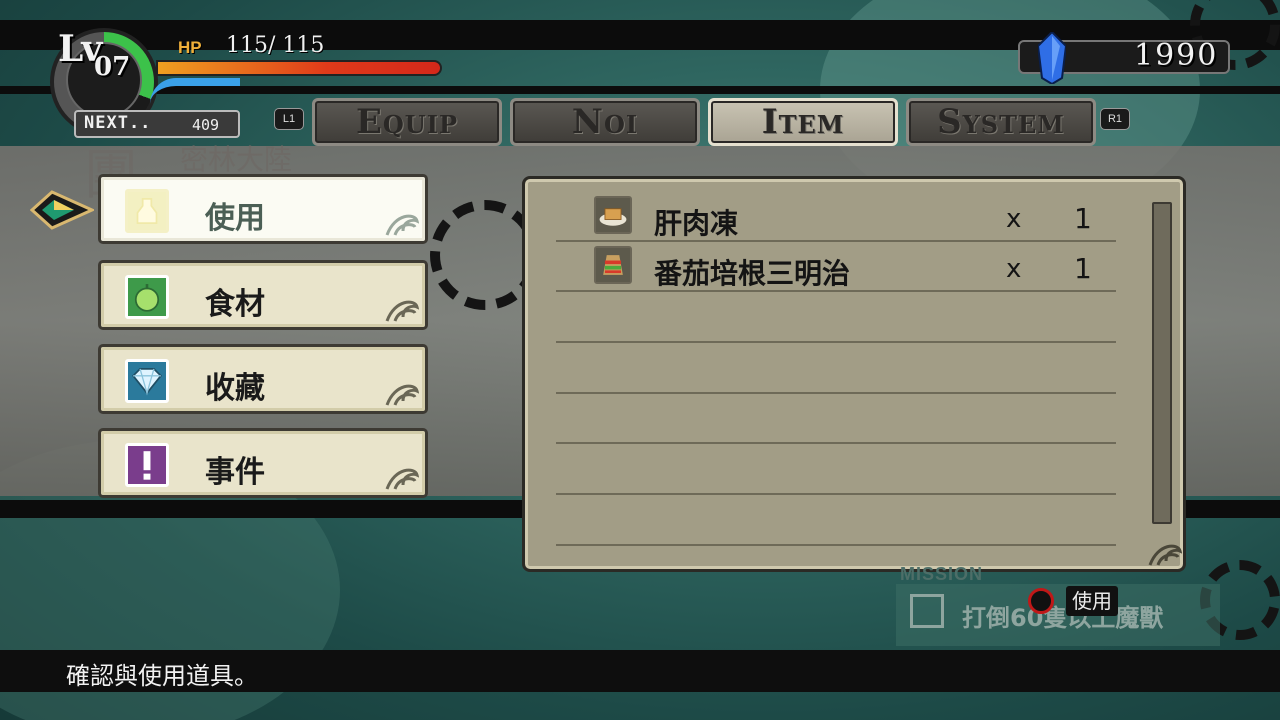  What do you see at coordinates (162, 676) in the screenshot?
I see `hint-text: 確認與使用道具。` at bounding box center [162, 676].